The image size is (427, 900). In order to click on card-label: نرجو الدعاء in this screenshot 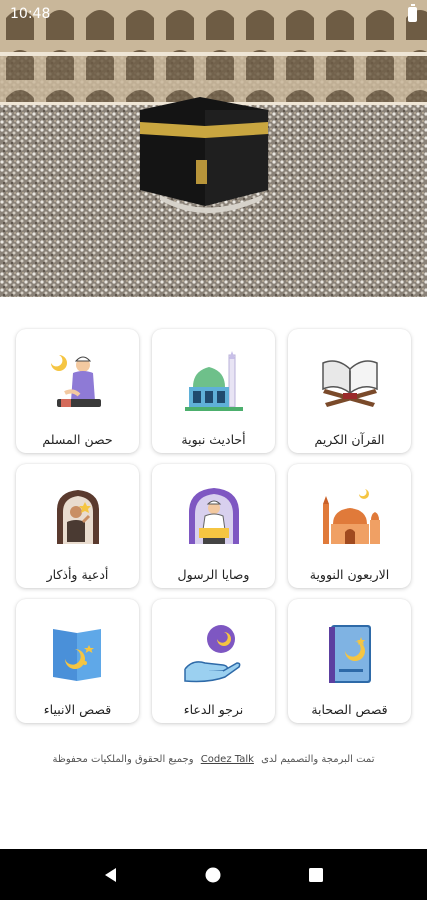, I will do `click(213, 709)`.